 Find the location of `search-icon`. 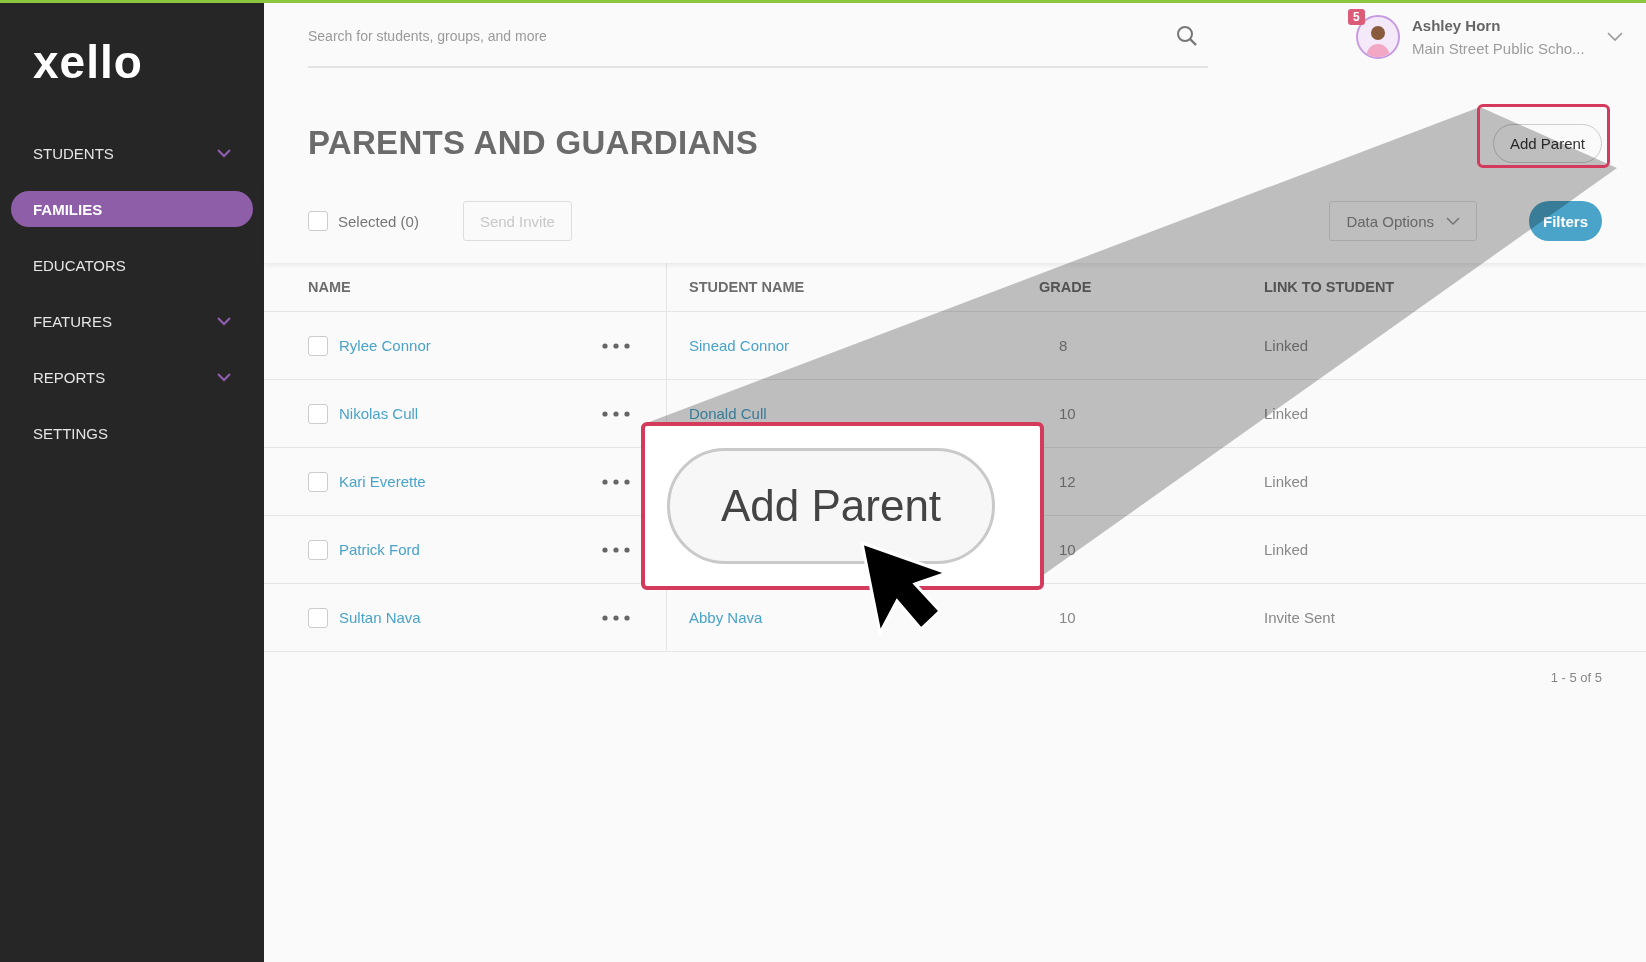

search-icon is located at coordinates (1187, 36).